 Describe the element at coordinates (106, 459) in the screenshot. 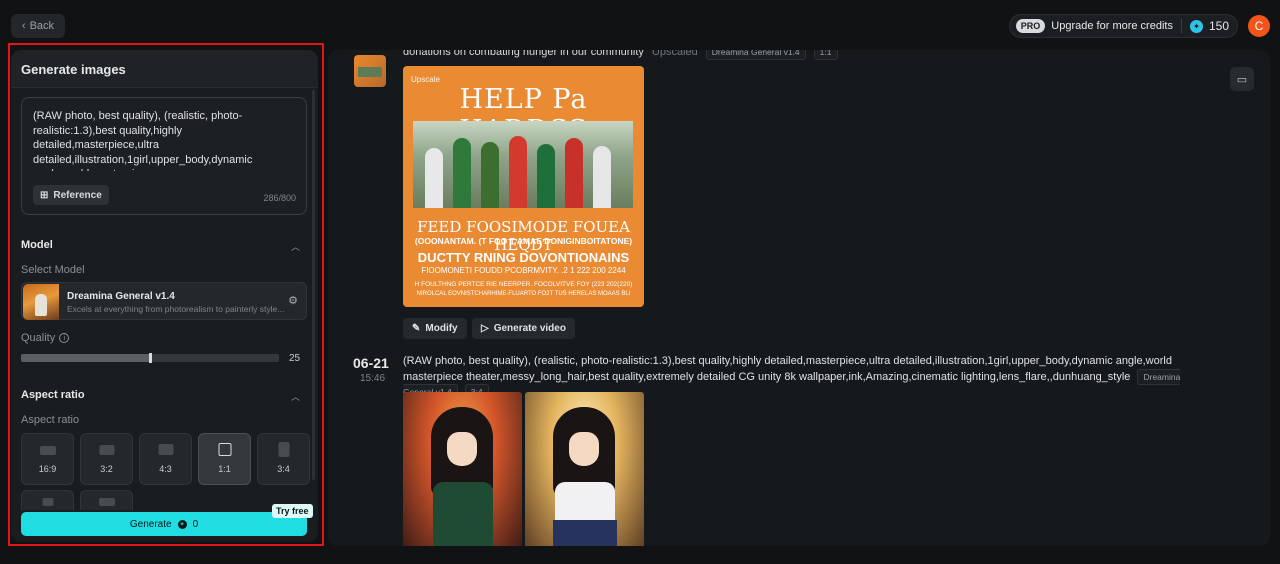

I see `ratio-option-3-2: 3:2` at that location.